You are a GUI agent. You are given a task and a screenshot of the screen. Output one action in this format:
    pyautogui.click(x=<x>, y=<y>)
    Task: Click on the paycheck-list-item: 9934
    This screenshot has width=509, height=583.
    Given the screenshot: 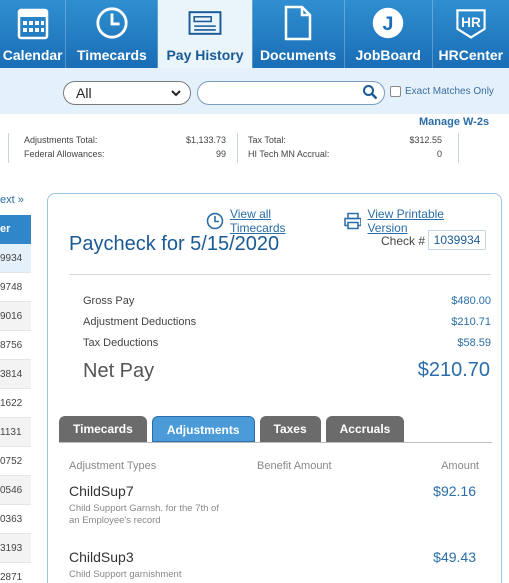 What is the action you would take?
    pyautogui.click(x=15, y=258)
    